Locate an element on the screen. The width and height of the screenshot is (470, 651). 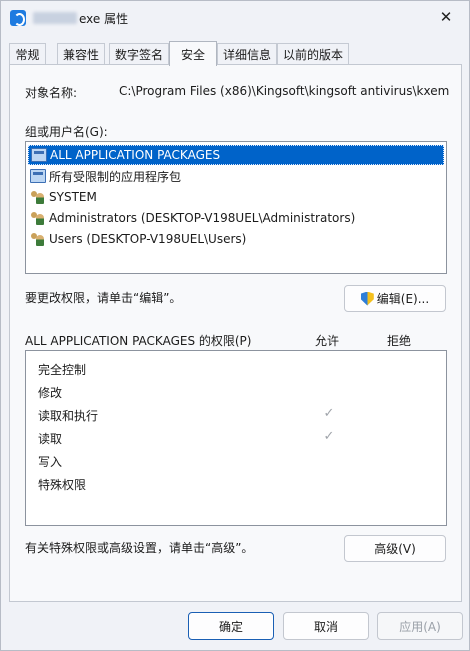
deny-header: 拒绝 is located at coordinates (399, 341).